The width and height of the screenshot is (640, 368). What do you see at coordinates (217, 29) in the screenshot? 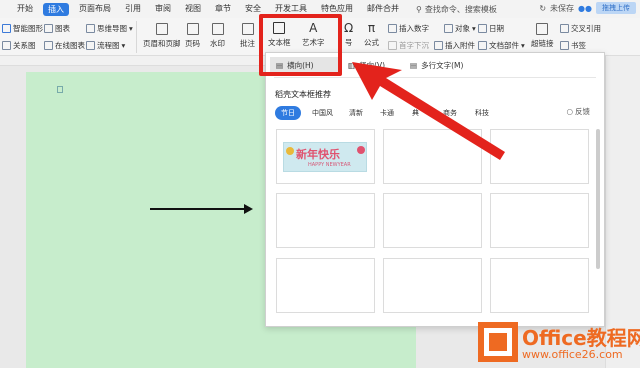
I see `watermark-icon` at bounding box center [217, 29].